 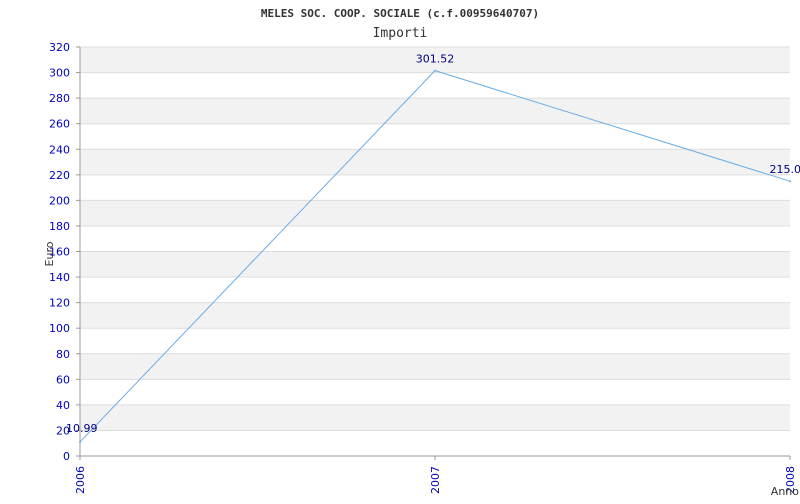 What do you see at coordinates (785, 491) in the screenshot?
I see `x-axis-label: Anno` at bounding box center [785, 491].